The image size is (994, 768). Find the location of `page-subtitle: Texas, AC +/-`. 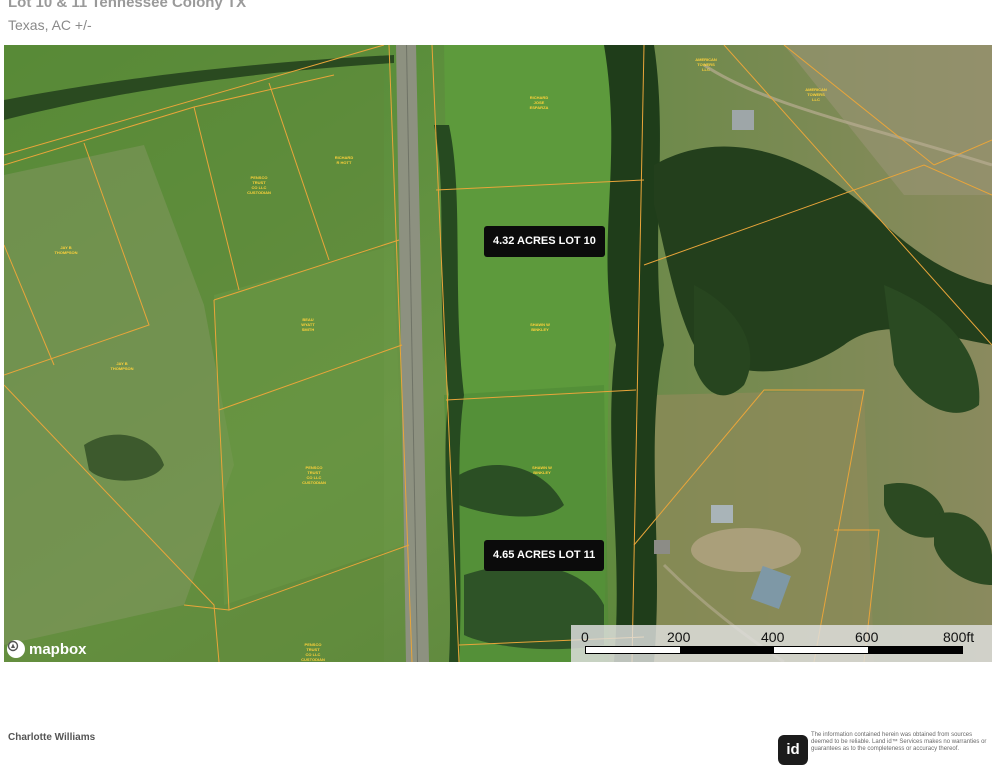

page-subtitle: Texas, AC +/- is located at coordinates (50, 25).